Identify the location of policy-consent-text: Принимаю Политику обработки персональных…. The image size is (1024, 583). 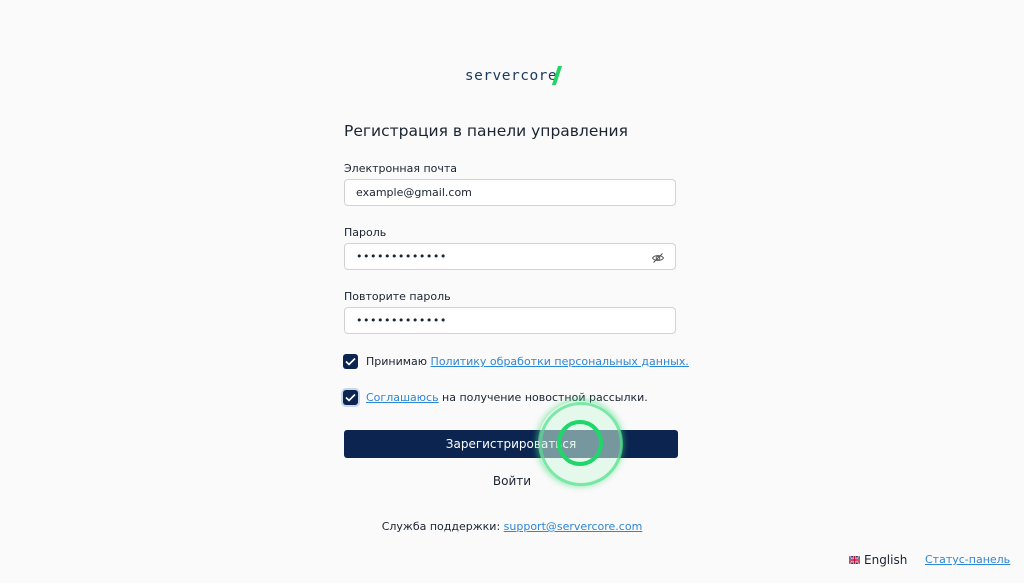
(527, 361).